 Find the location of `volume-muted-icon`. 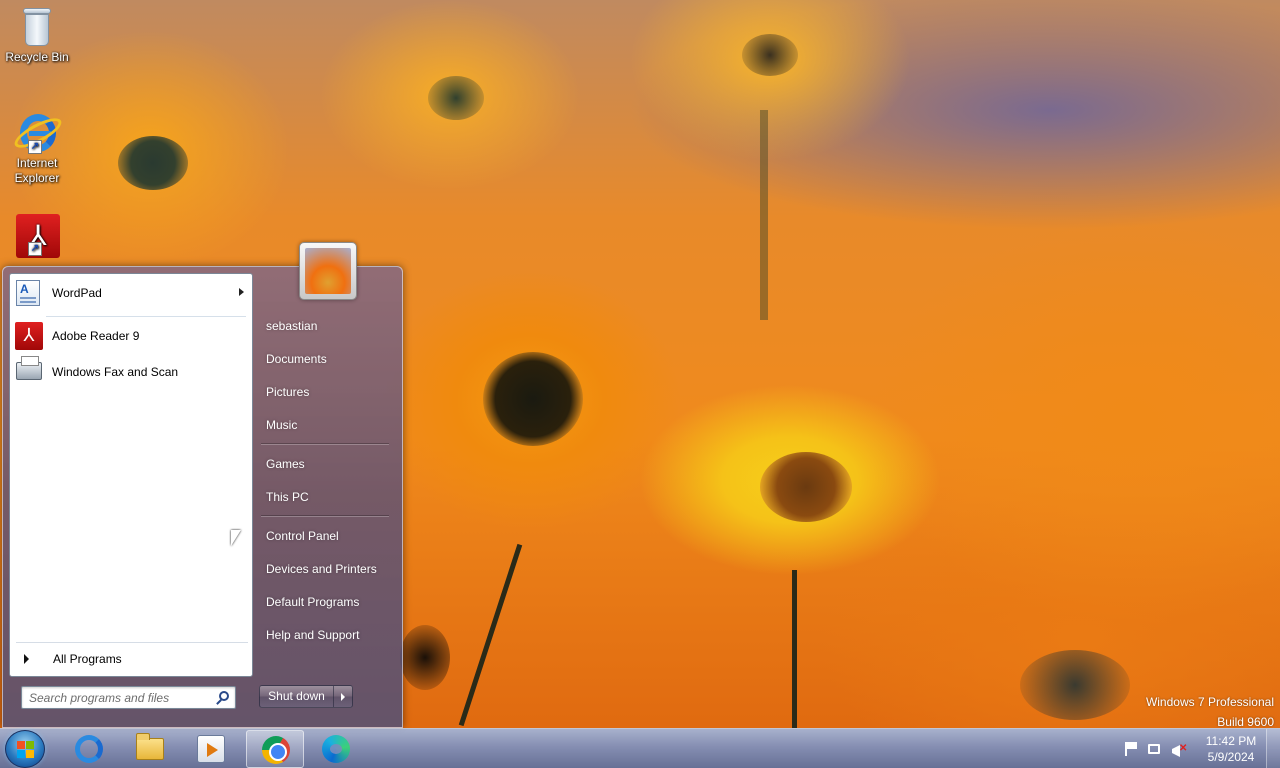

volume-muted-icon is located at coordinates (1179, 749).